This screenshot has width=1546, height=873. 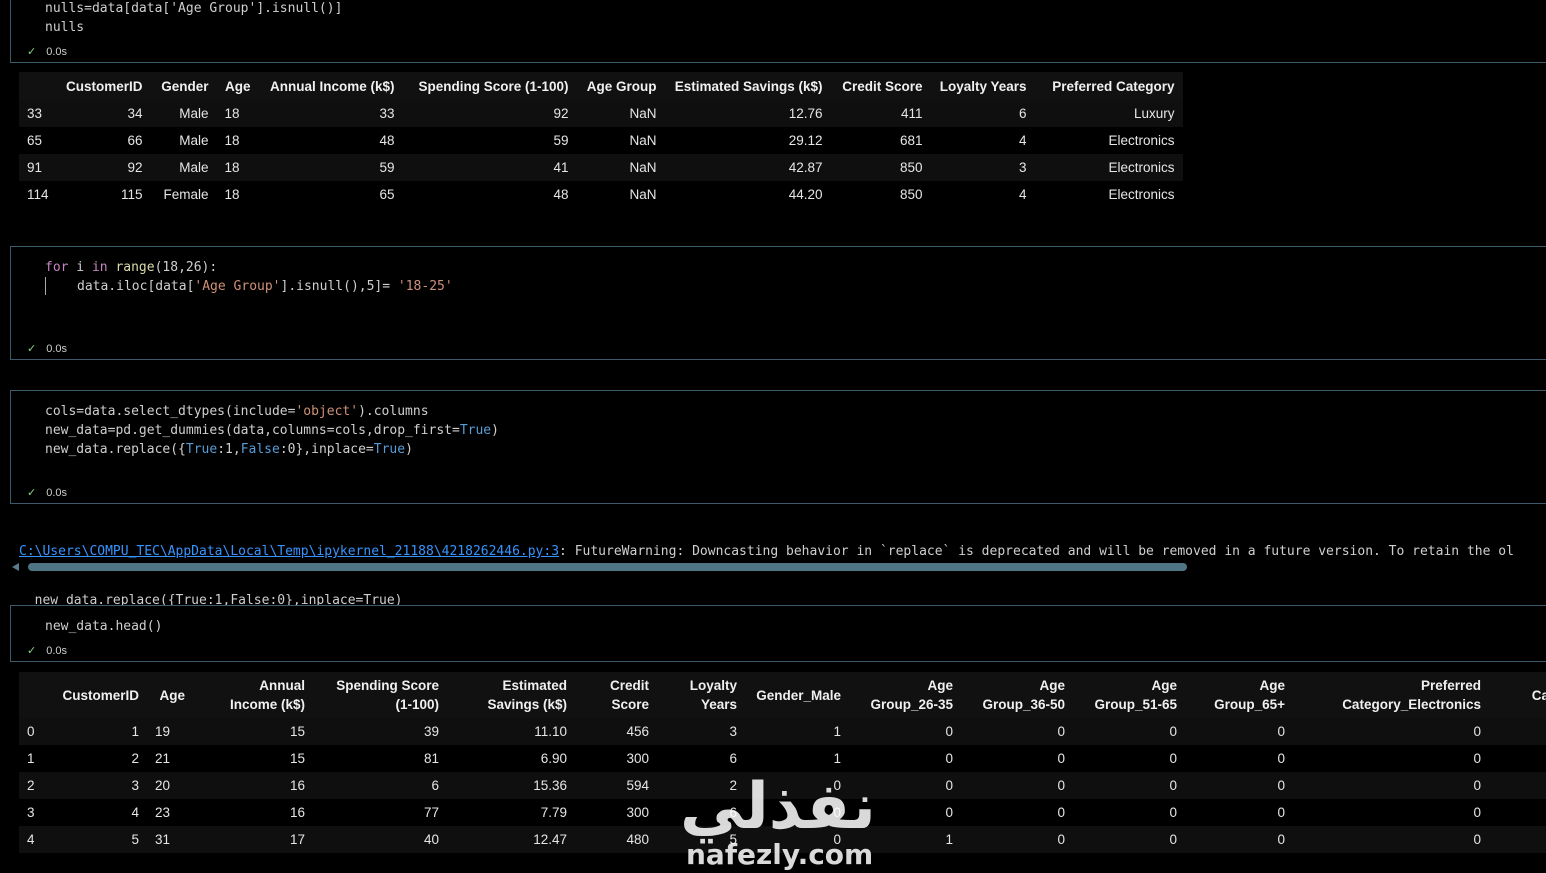 I want to click on table-cell: 66, so click(x=135, y=140).